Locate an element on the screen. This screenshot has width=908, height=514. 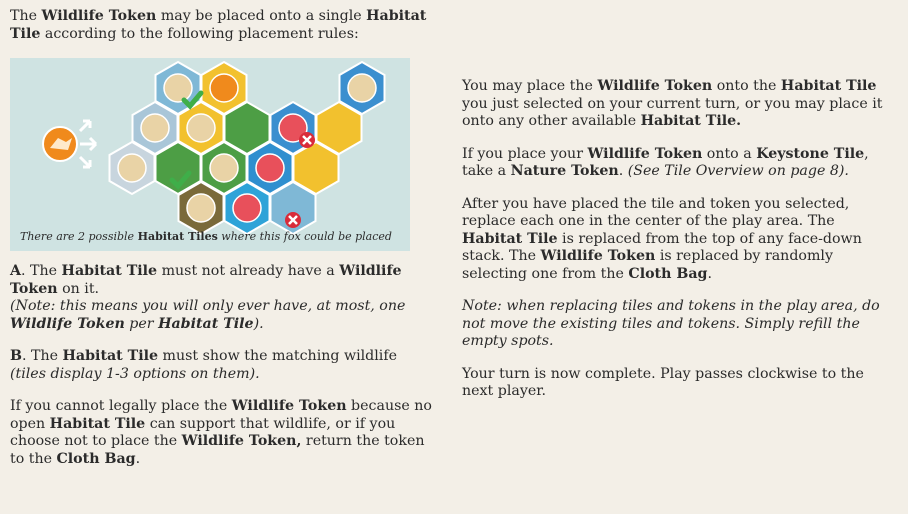
caption-bold: Habitat Tiles is located at coordinates (177, 236).